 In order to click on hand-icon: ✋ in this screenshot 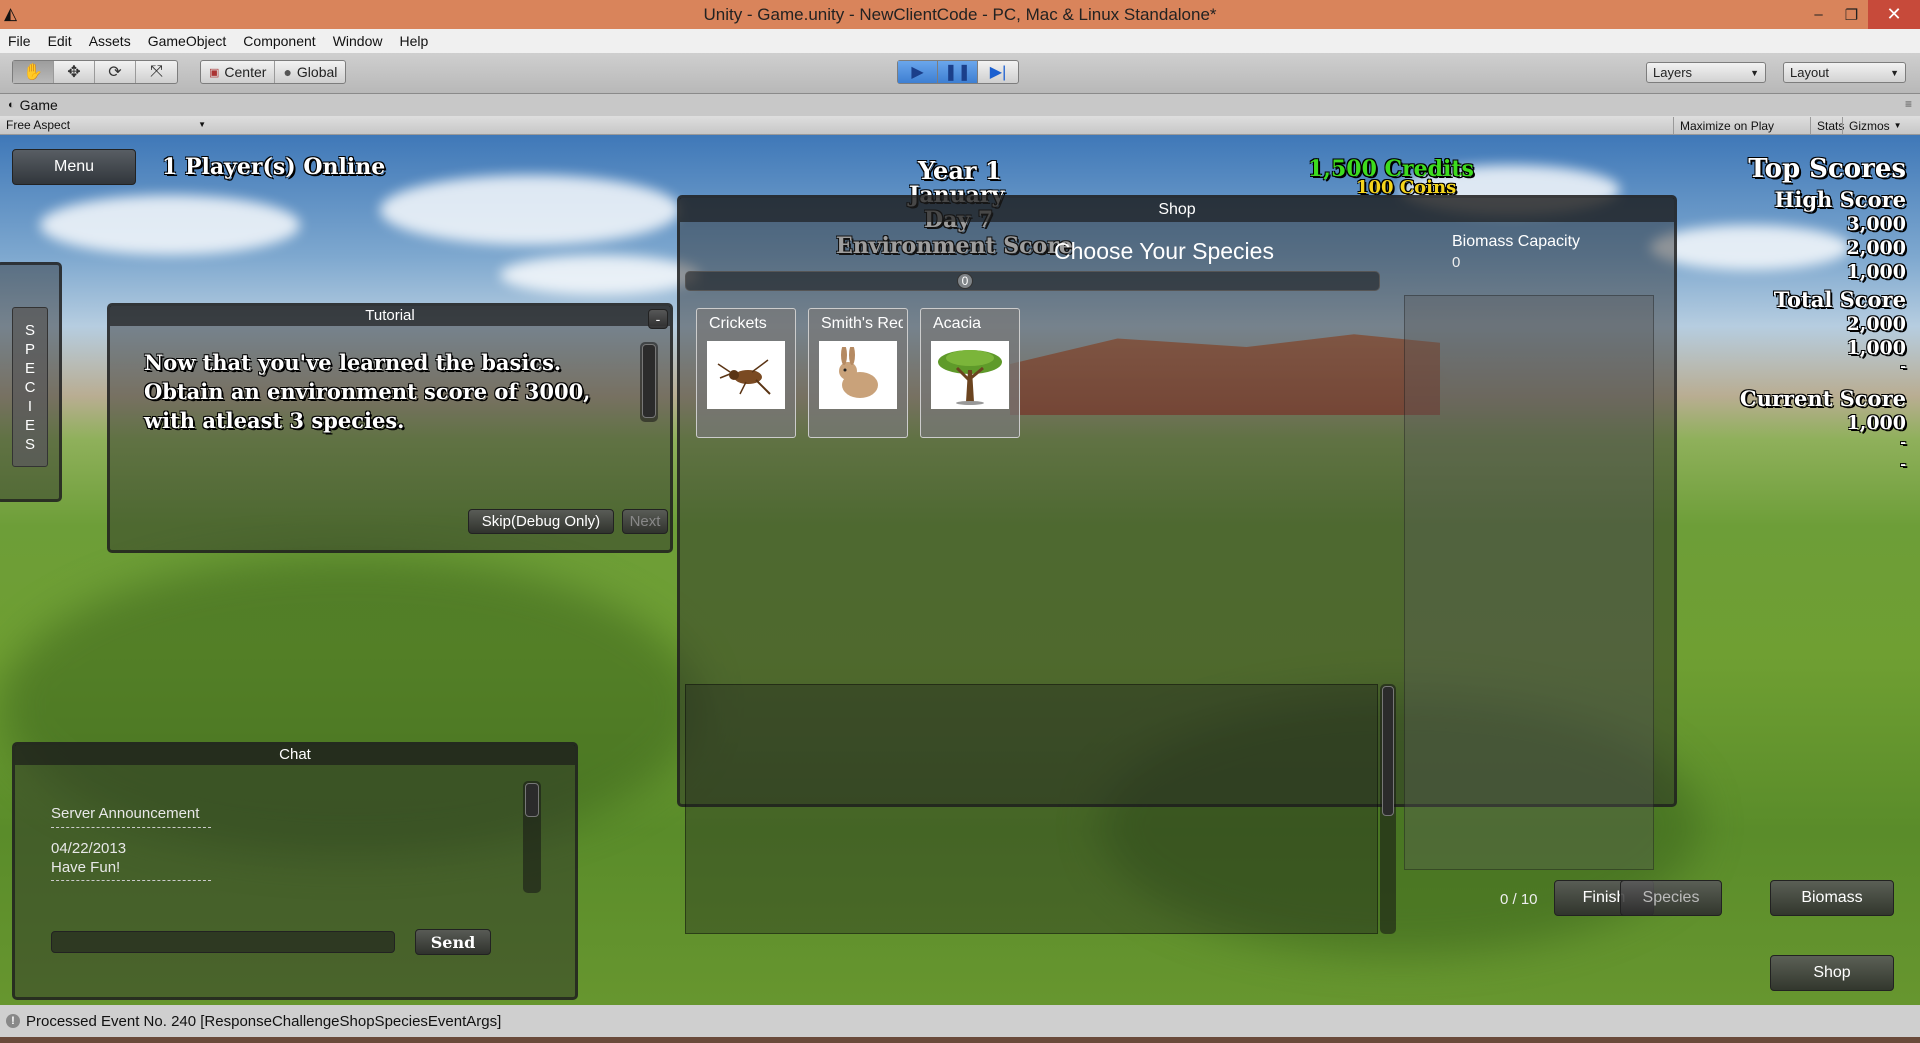, I will do `click(33, 72)`.